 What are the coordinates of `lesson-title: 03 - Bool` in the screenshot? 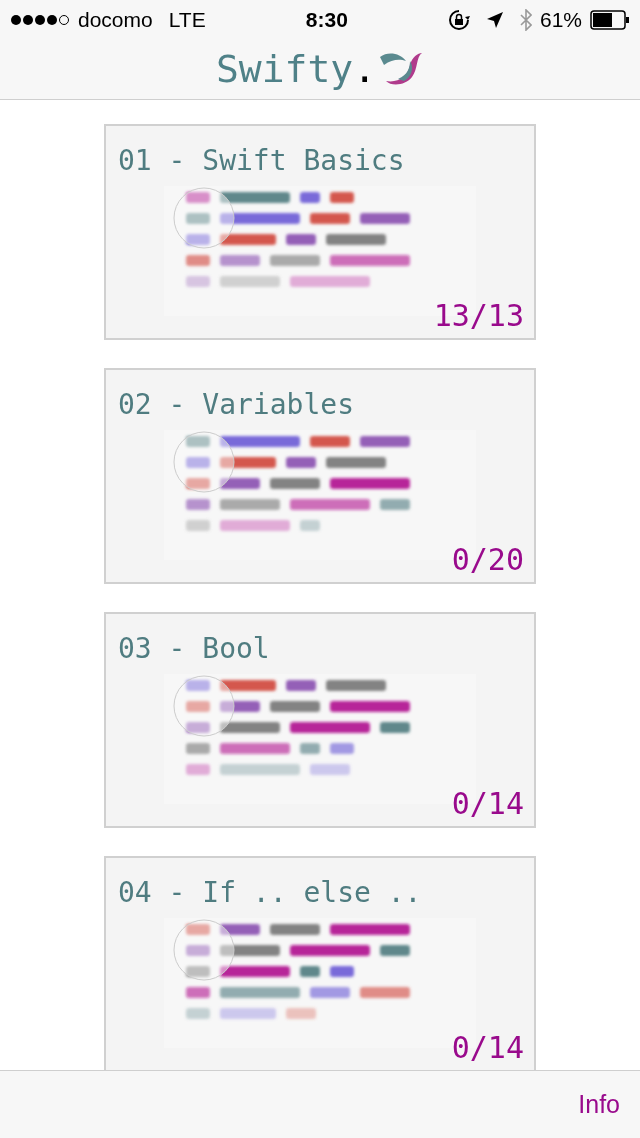 It's located at (194, 649).